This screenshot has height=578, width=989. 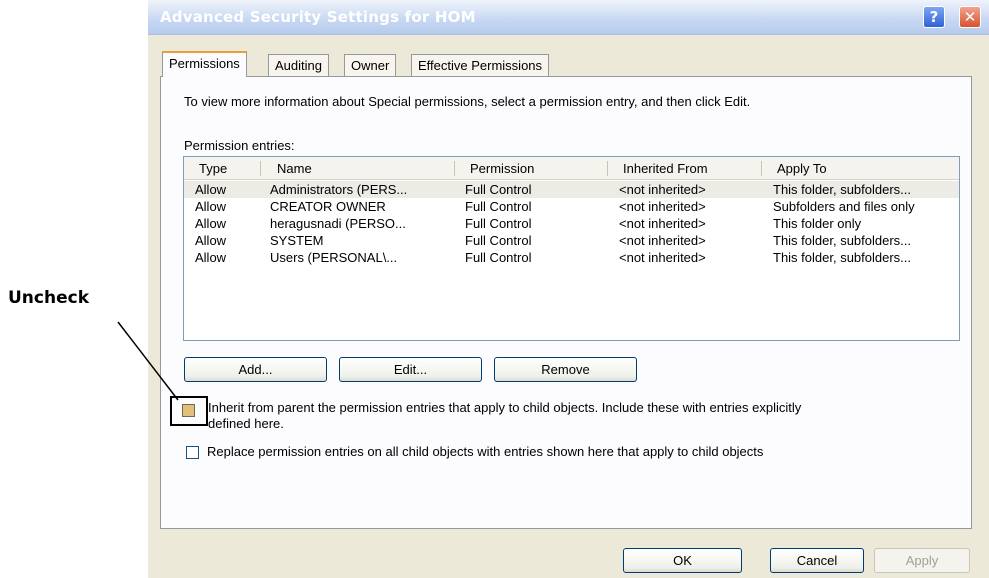 I want to click on tab-permissions: Permissions, so click(x=204, y=64).